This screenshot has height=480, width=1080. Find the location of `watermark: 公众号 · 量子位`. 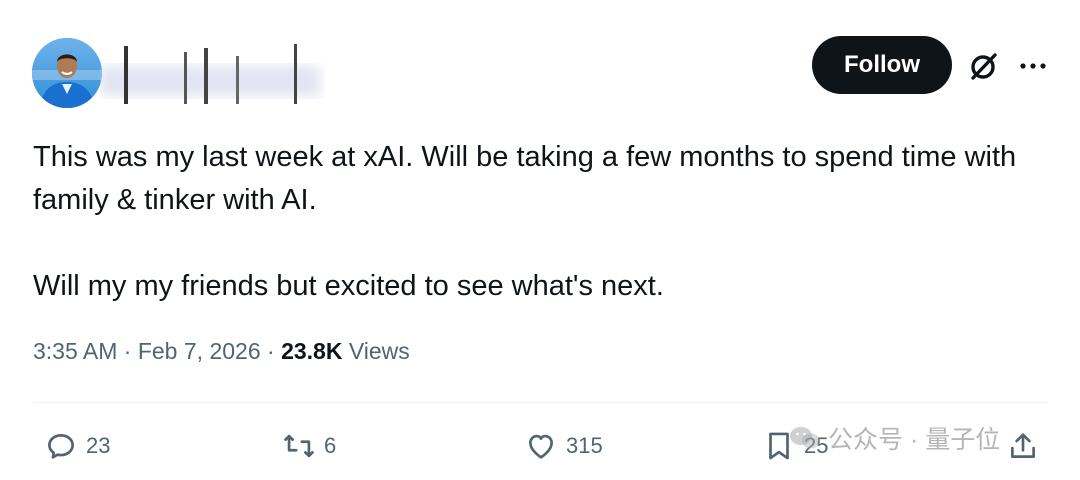

watermark: 公众号 · 量子位 is located at coordinates (894, 438).